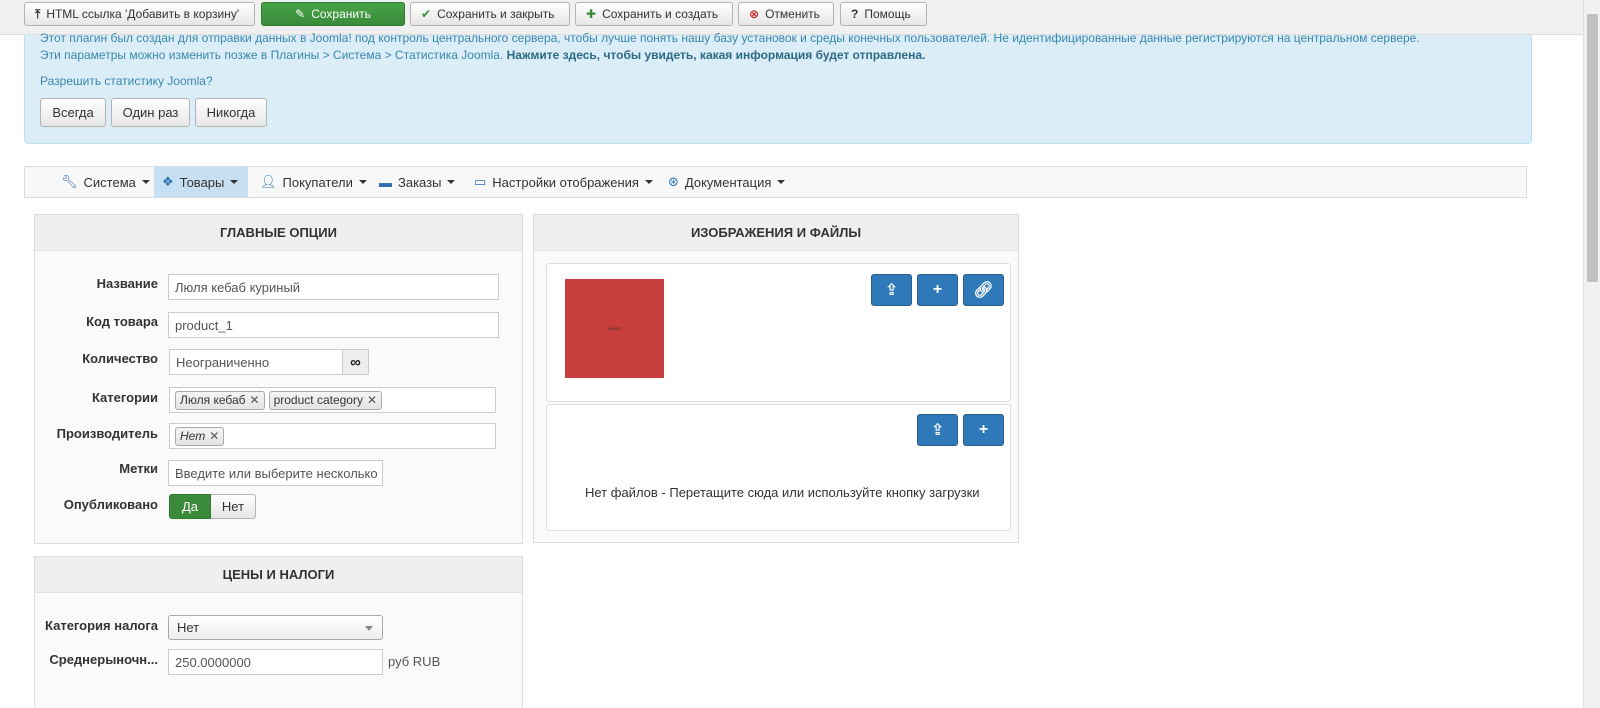 This screenshot has height=708, width=1600. Describe the element at coordinates (233, 506) in the screenshot. I see `published-no-button: Нет` at that location.